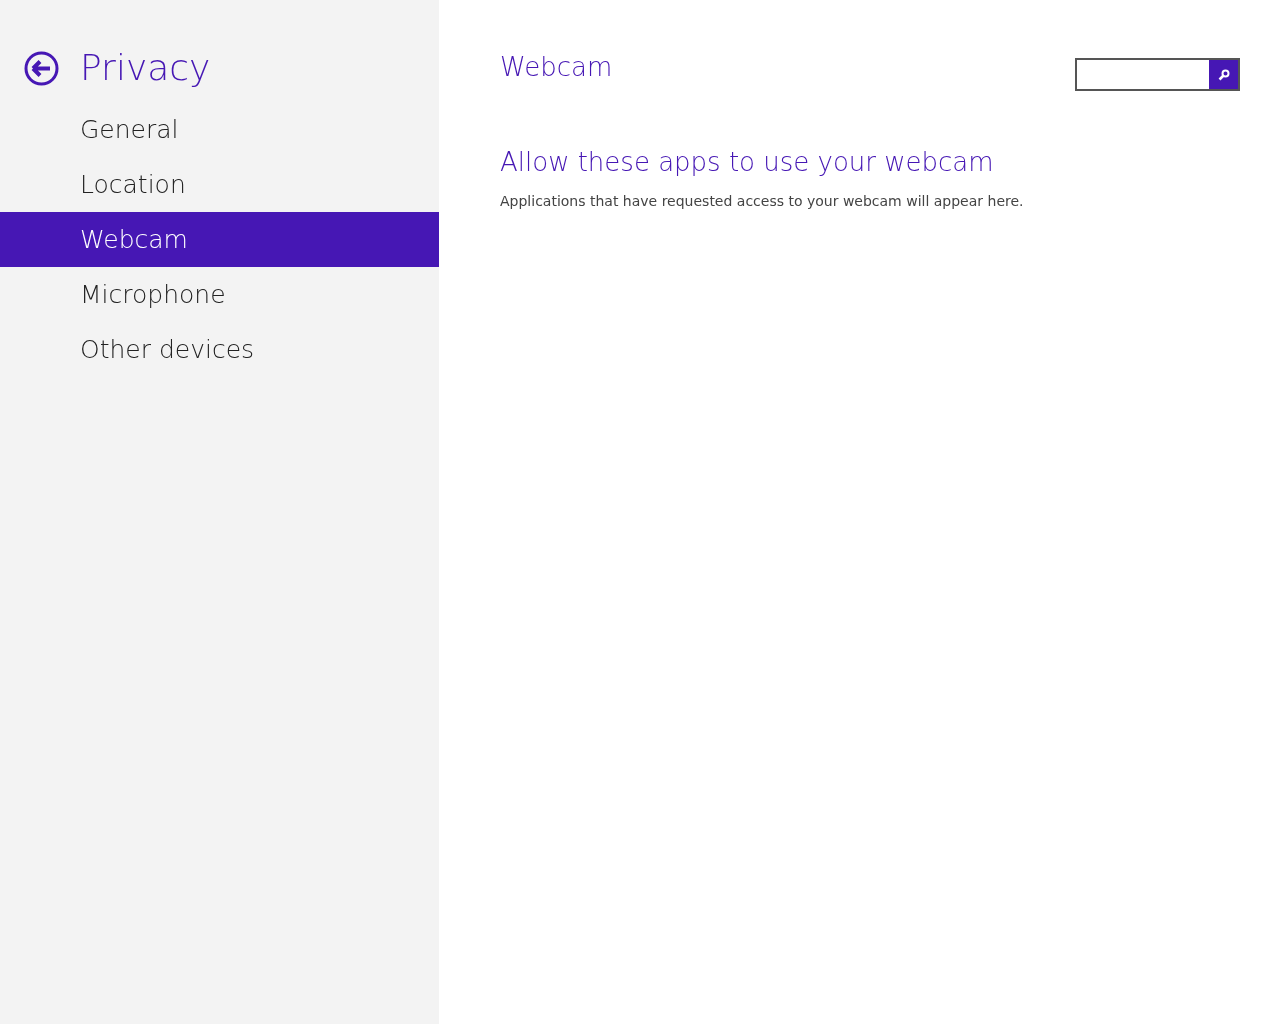 The height and width of the screenshot is (1024, 1280). What do you see at coordinates (219, 129) in the screenshot?
I see `sidebar-item: General` at bounding box center [219, 129].